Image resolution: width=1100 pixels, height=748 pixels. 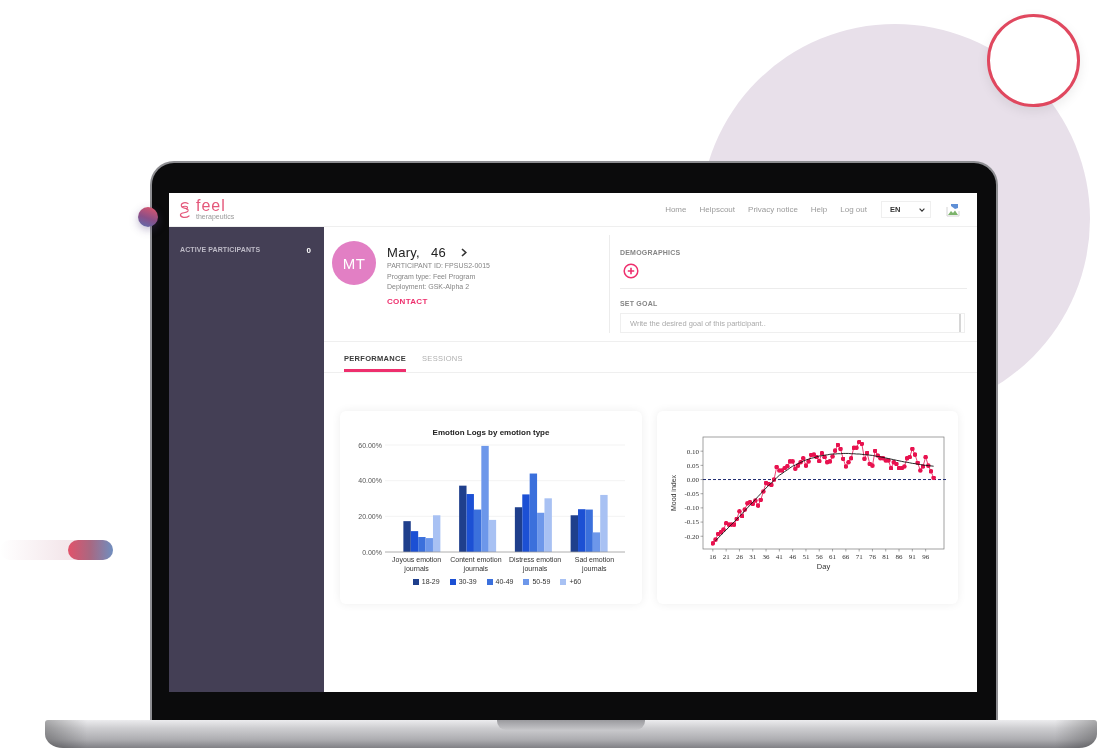 What do you see at coordinates (464, 252) in the screenshot?
I see `chevron-right-icon` at bounding box center [464, 252].